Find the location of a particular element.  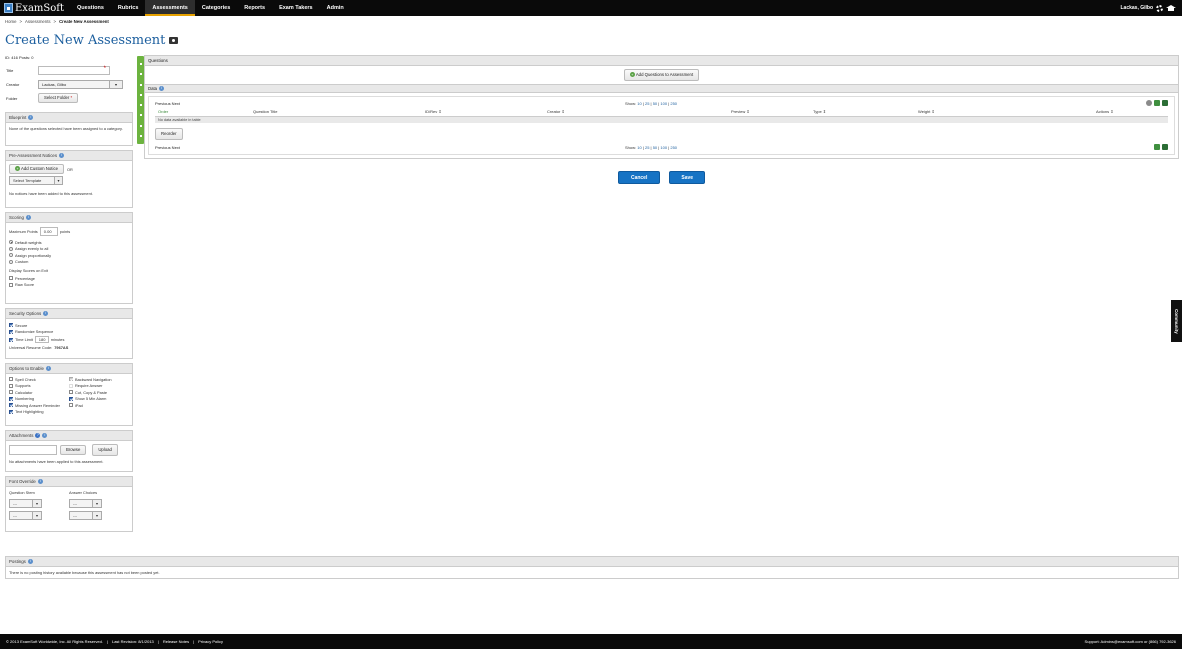

add-custom-notice-button: + Add Custom Notice is located at coordinates (36, 169).